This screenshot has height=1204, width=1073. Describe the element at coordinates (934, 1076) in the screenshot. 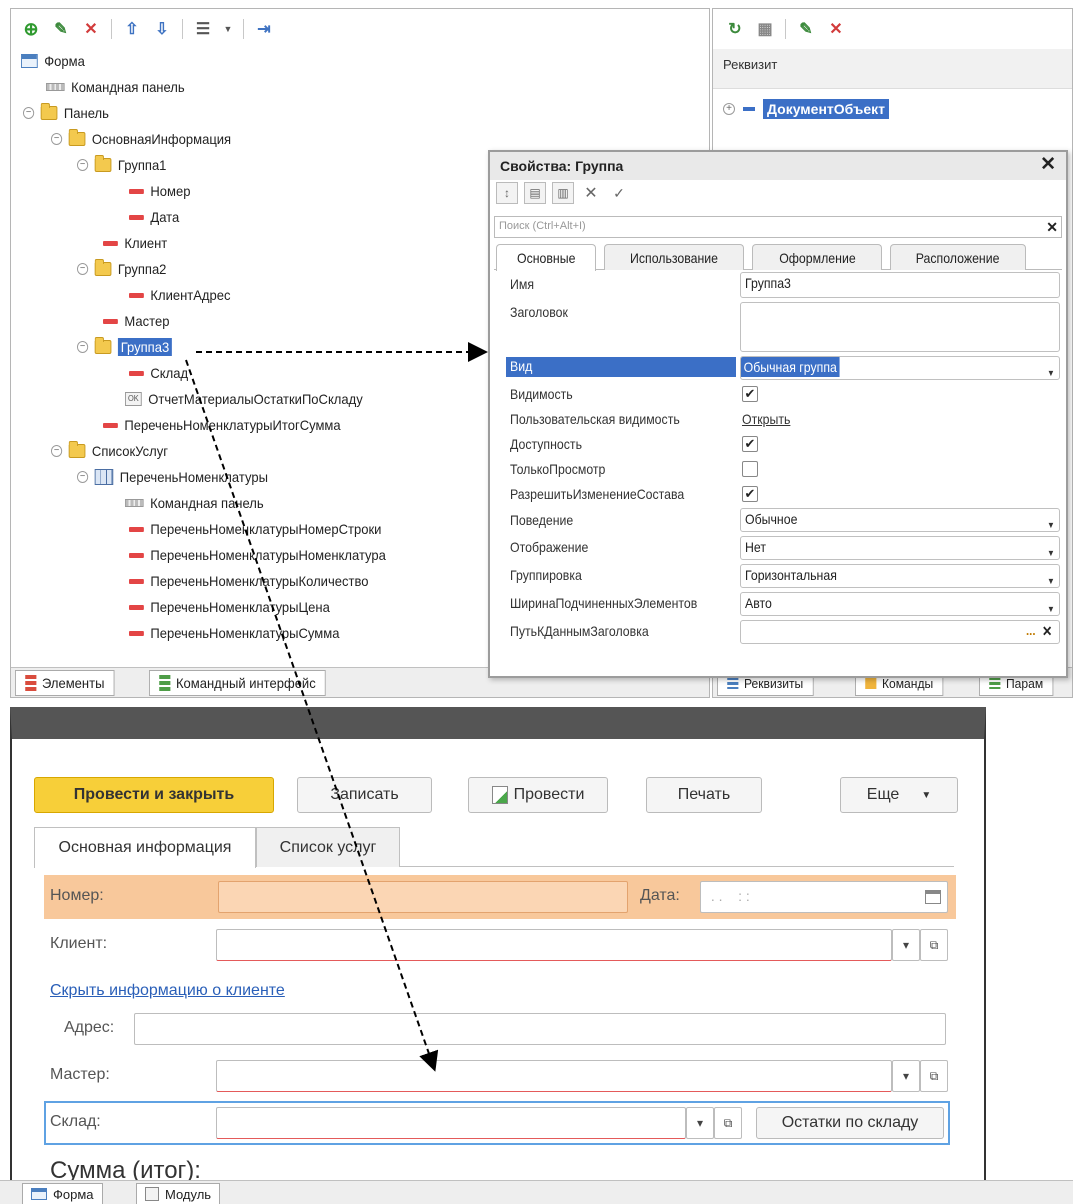

I see `master-open-button: ⧉` at that location.